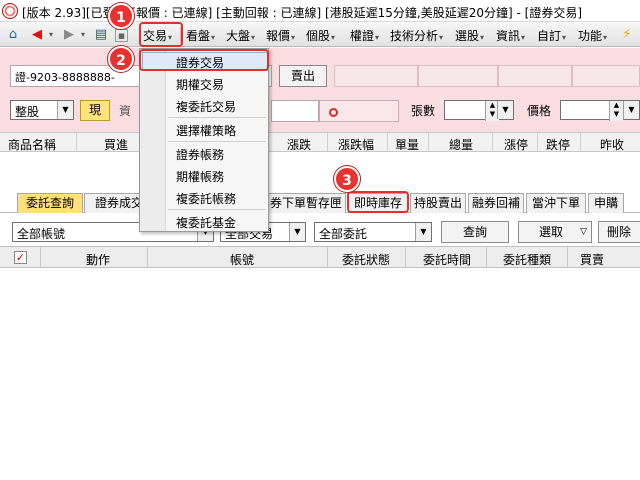 The height and width of the screenshot is (480, 640). What do you see at coordinates (51, 35) in the screenshot?
I see `back-dropdown-icon: ▾` at bounding box center [51, 35].